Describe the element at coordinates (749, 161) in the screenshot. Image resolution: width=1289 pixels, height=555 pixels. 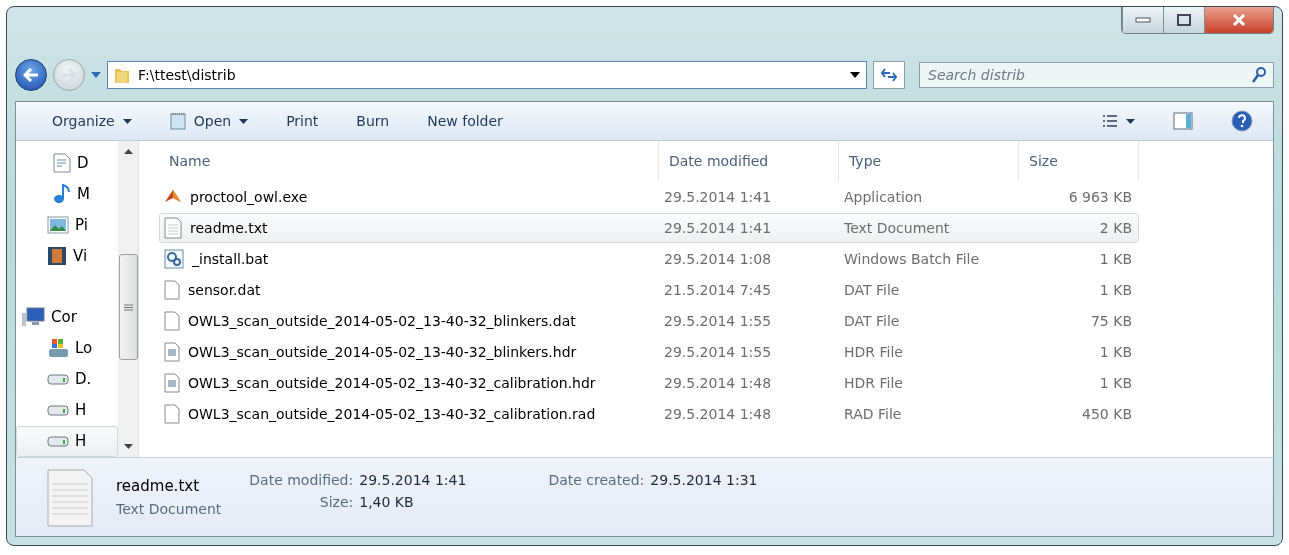
I see `column-header: Date modified` at that location.